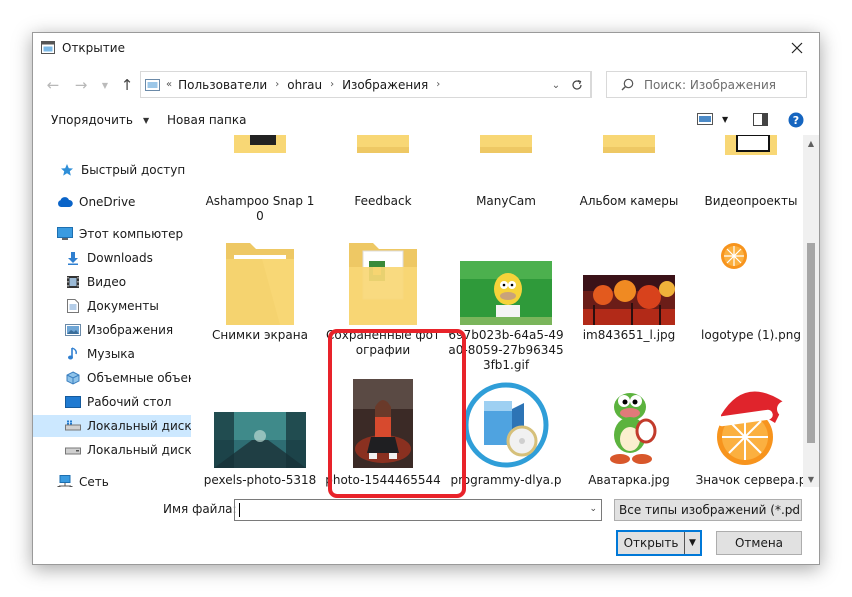  Describe the element at coordinates (73, 282) in the screenshot. I see `video-icon` at that location.